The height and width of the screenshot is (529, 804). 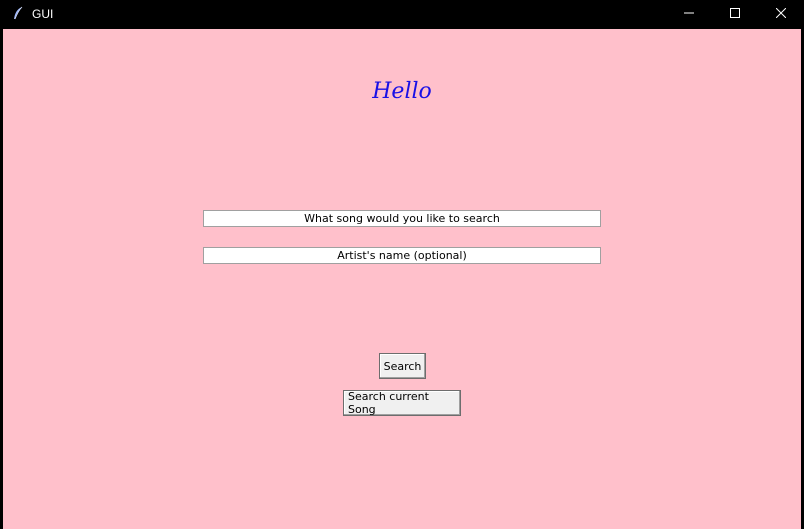 I want to click on greeting-label: Hello, so click(x=402, y=91).